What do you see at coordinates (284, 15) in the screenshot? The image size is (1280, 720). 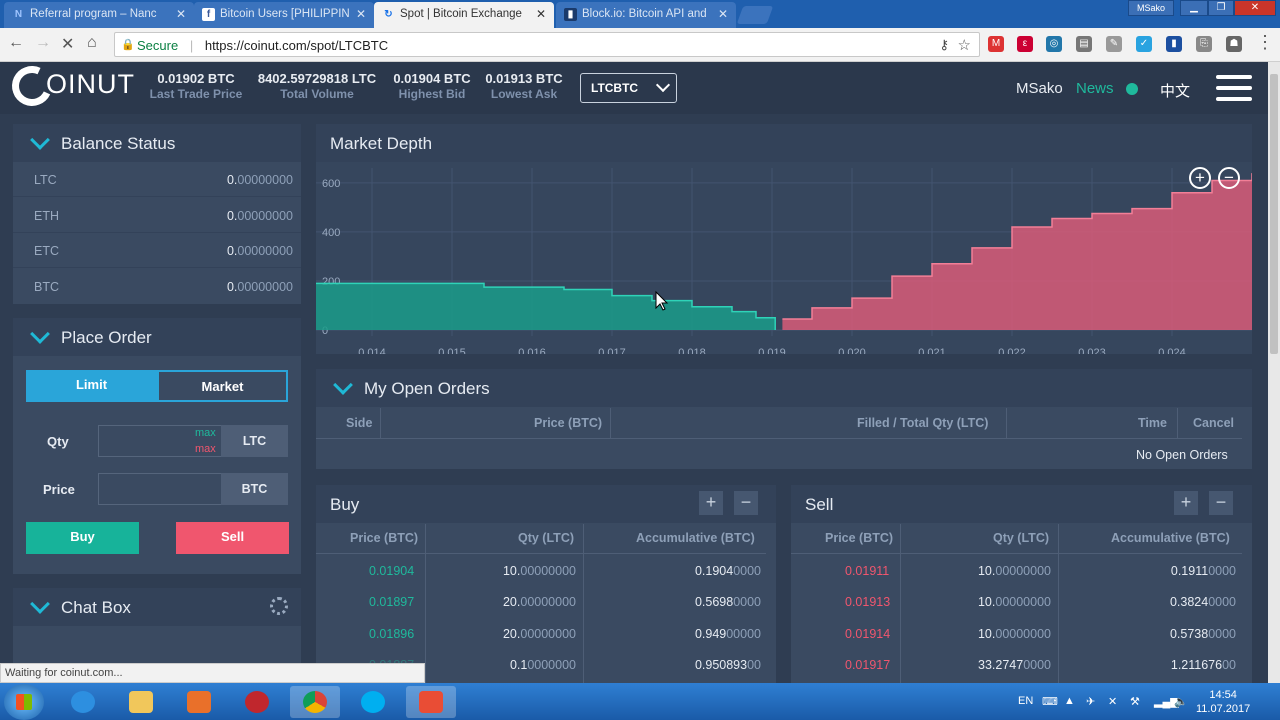 I see `browser-tab-bitcoin-users: f Bitcoin Users [PHILIPPIN ✕` at bounding box center [284, 15].